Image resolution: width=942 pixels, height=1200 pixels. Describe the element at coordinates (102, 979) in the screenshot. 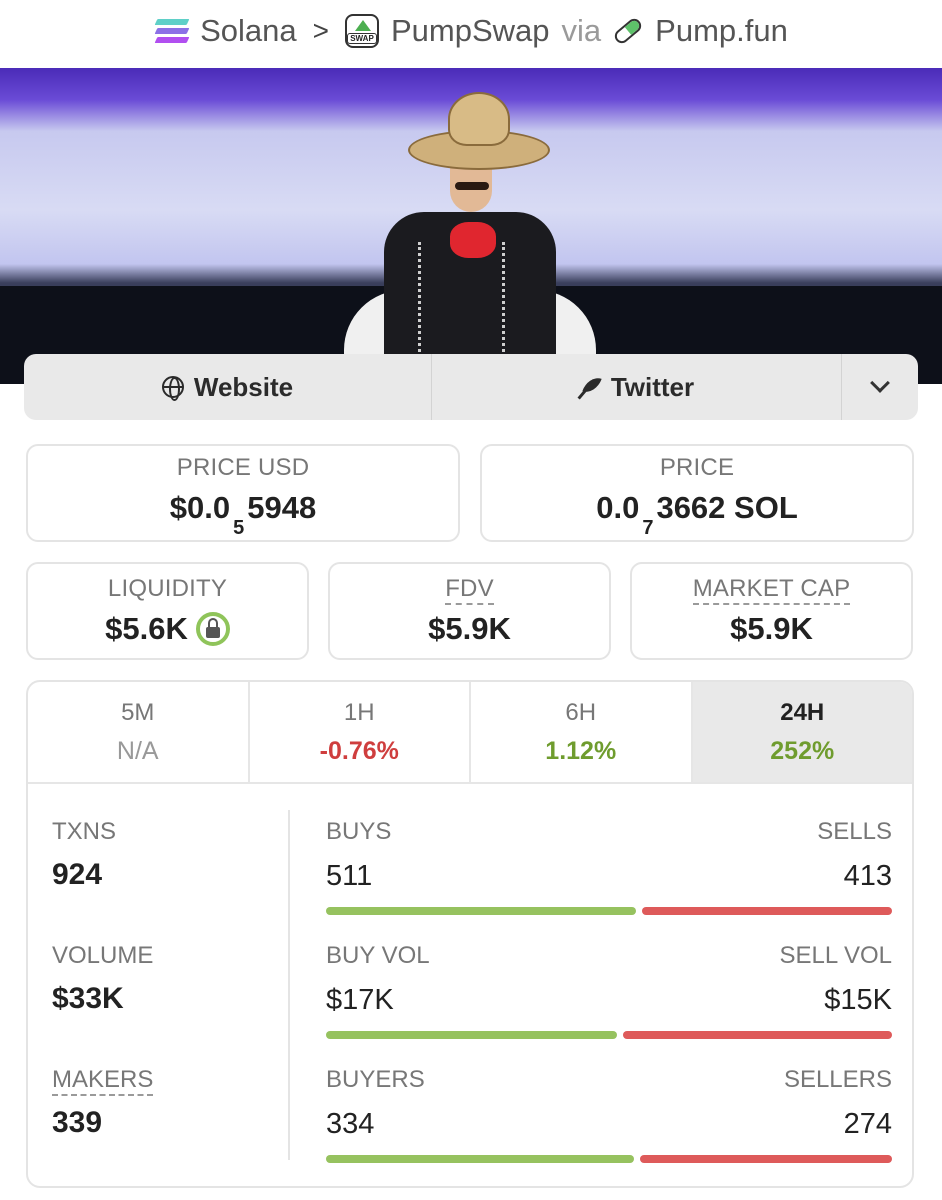

I see `volume-stat: VOLUME $33K` at that location.